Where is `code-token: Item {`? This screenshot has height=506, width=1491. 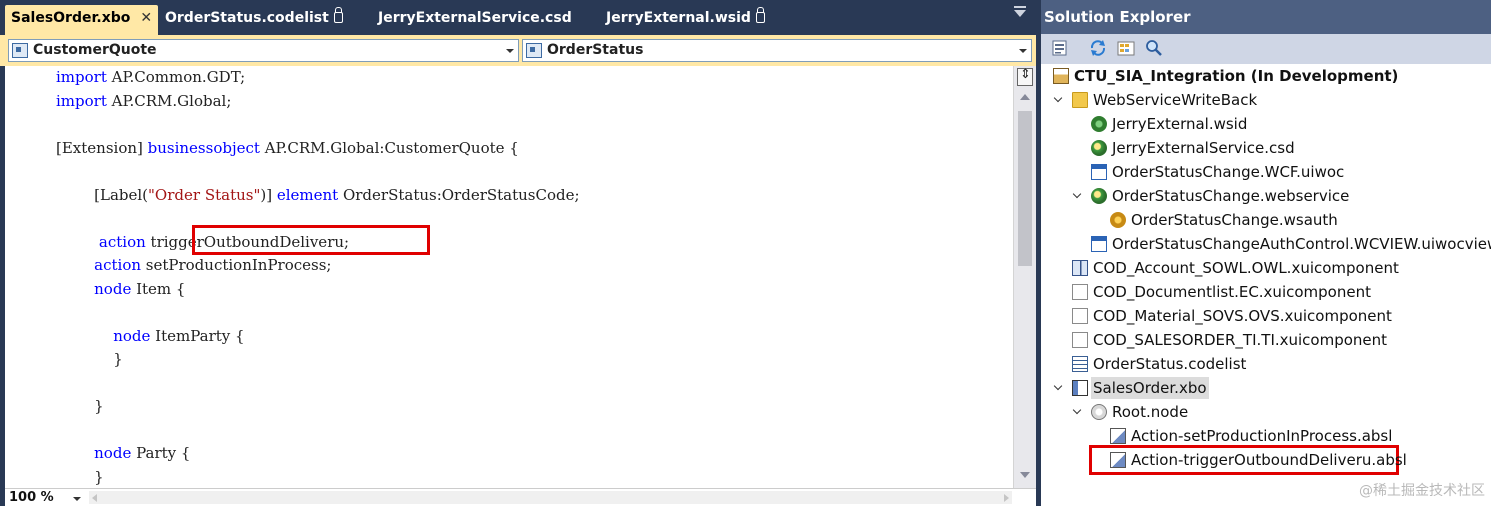 code-token: Item { is located at coordinates (158, 288).